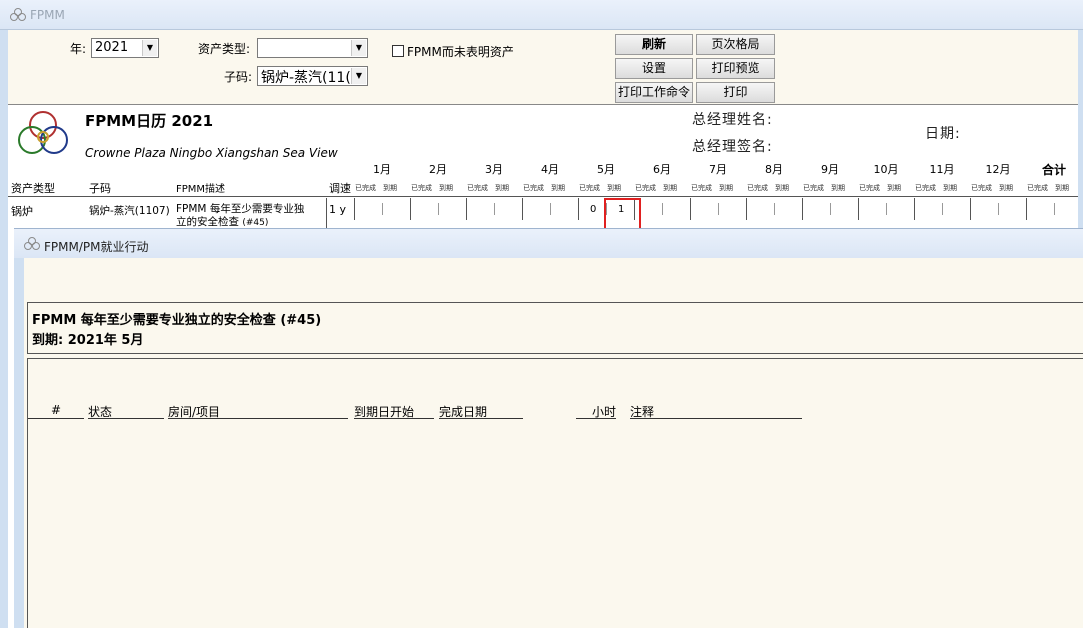 The width and height of the screenshot is (1083, 628). I want to click on window-title-bar: FPMM, so click(541, 15).